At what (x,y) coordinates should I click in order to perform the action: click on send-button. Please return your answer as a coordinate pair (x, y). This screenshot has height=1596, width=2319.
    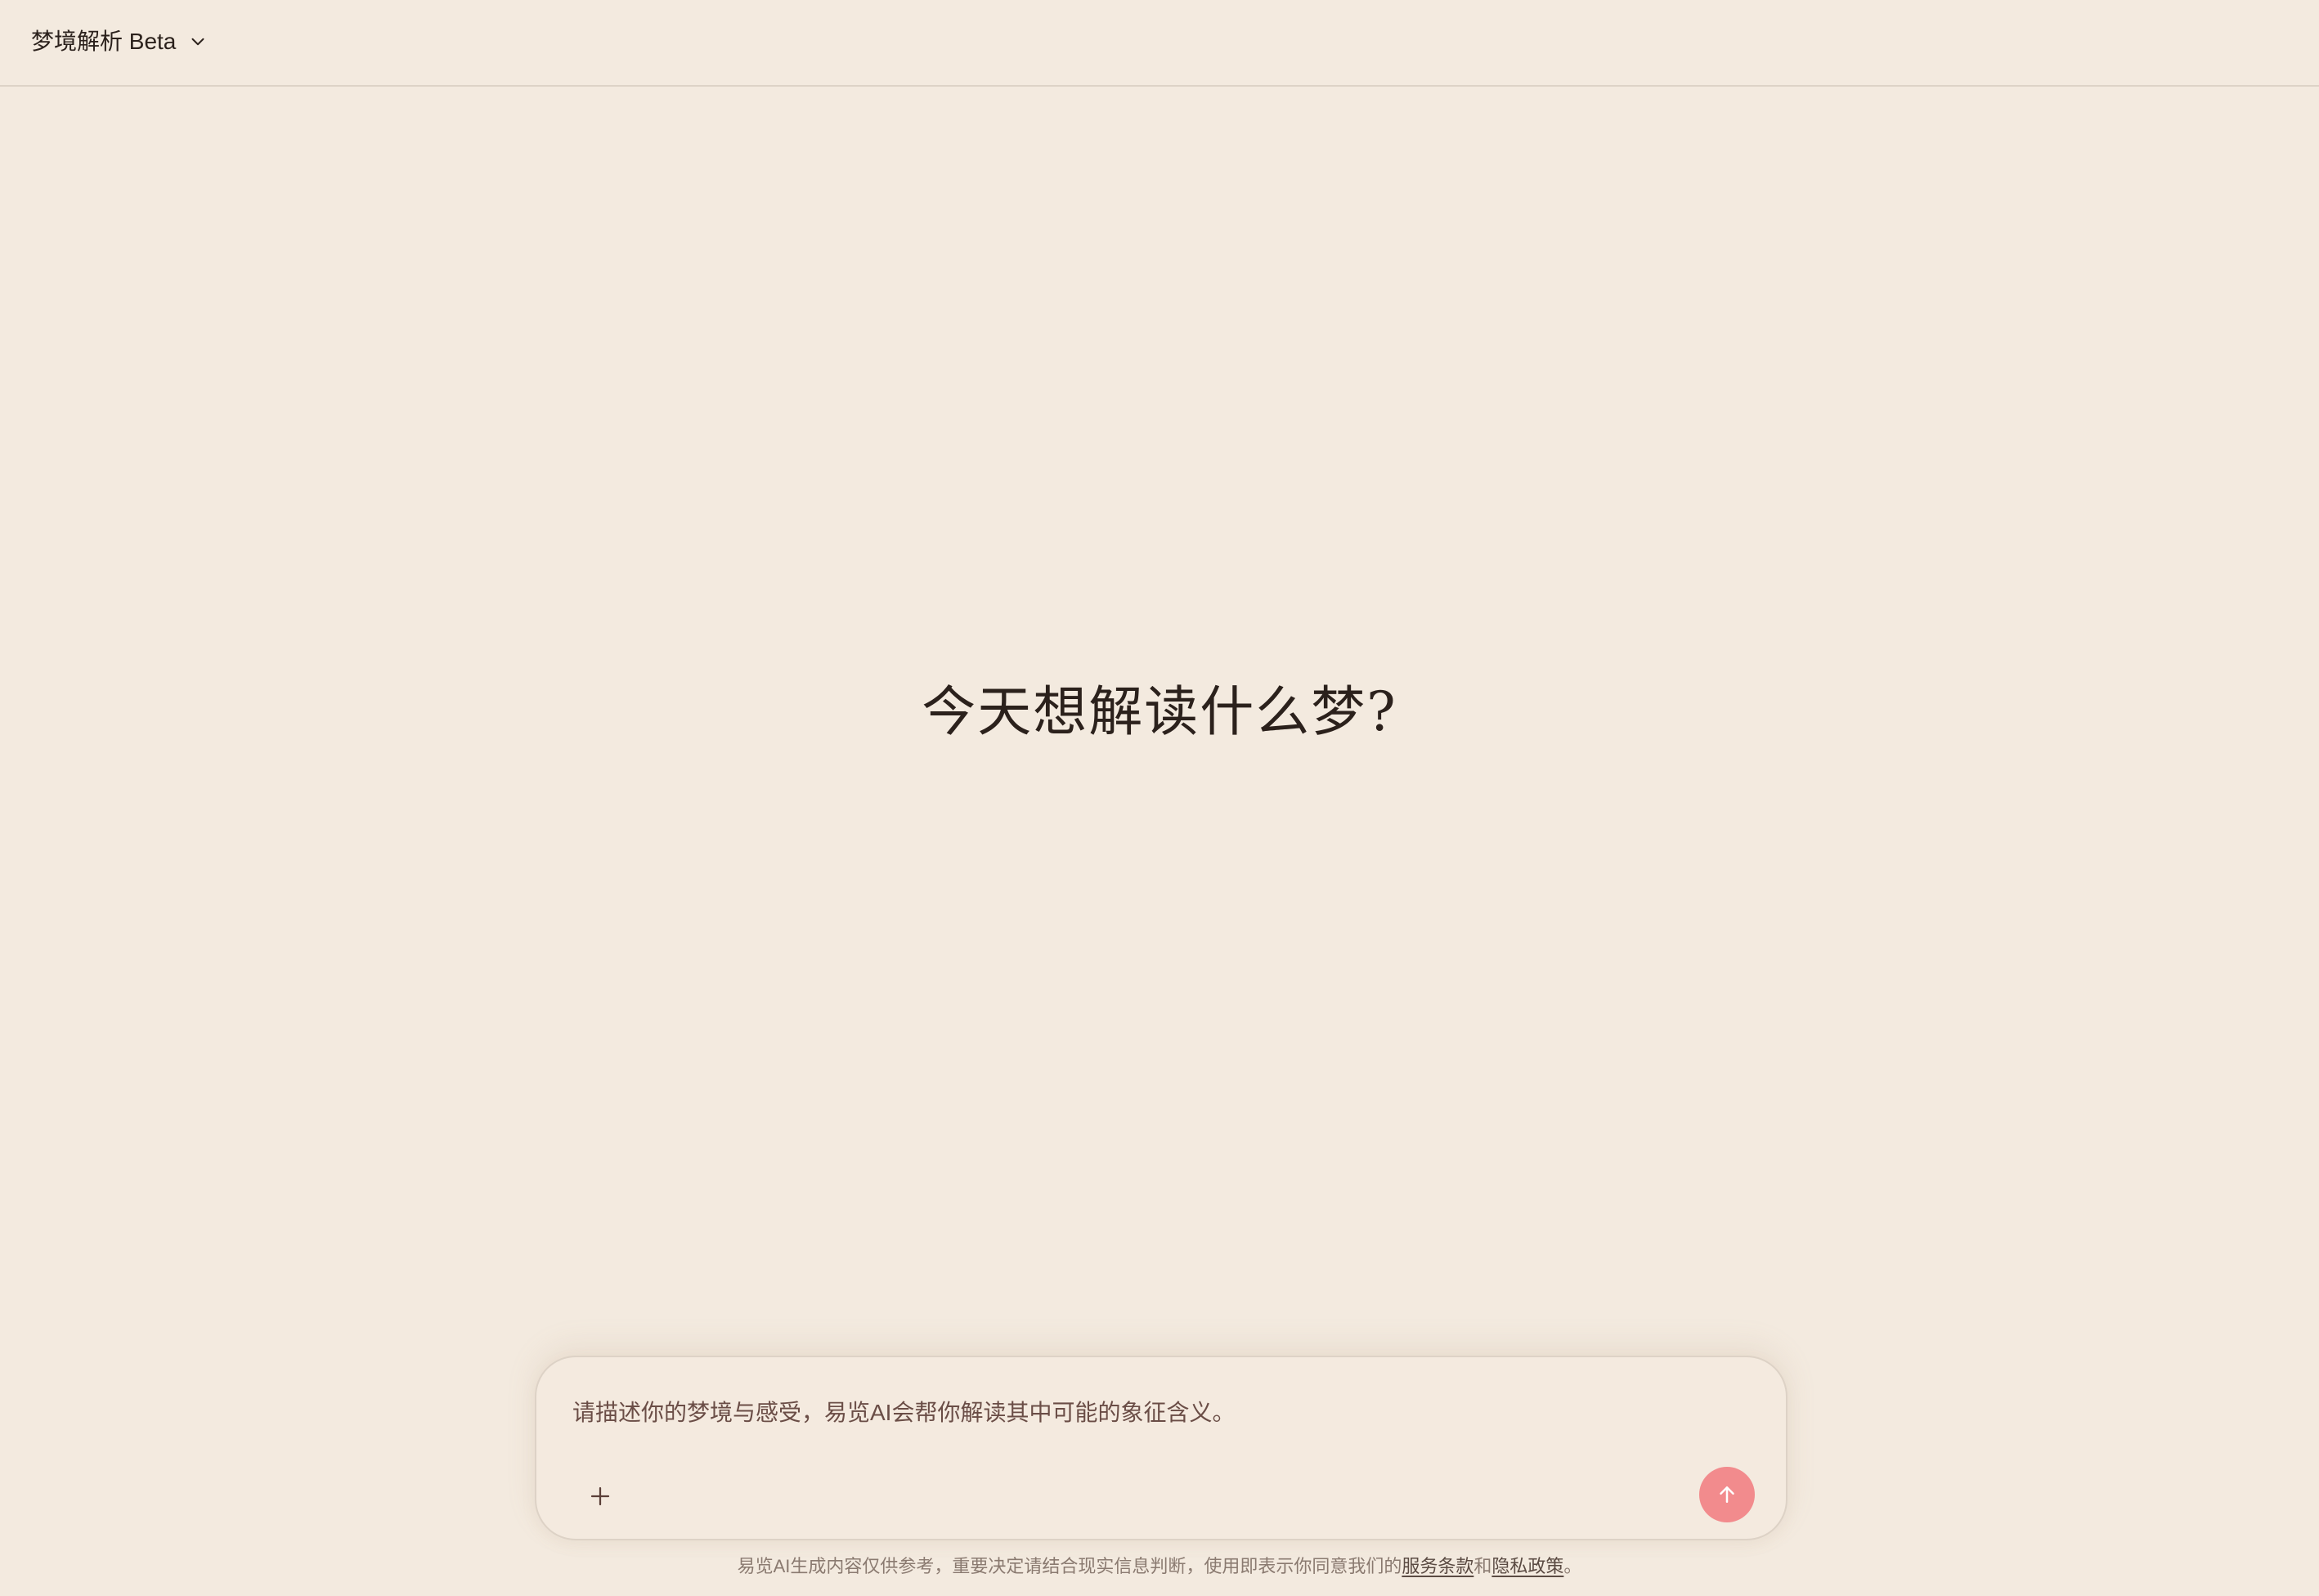
    Looking at the image, I should click on (1727, 1494).